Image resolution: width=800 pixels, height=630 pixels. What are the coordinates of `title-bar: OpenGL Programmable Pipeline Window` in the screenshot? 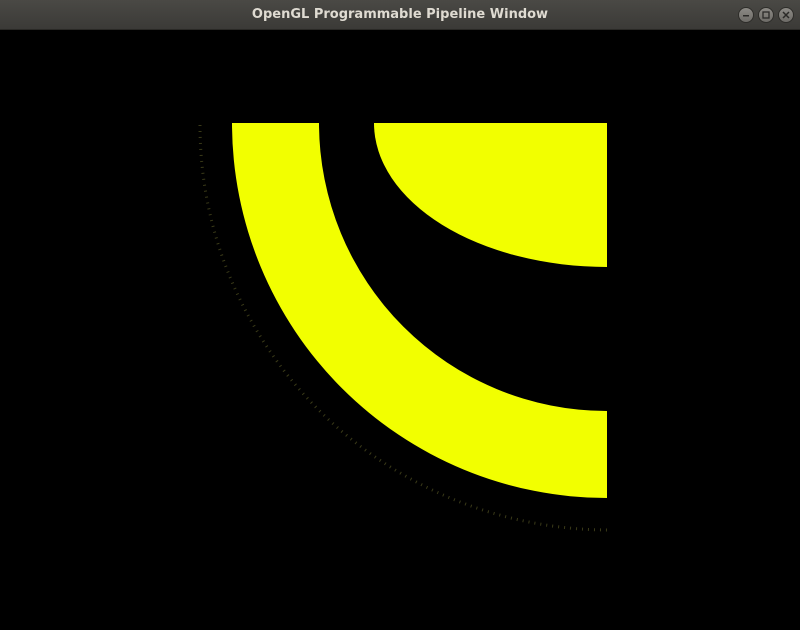 It's located at (400, 15).